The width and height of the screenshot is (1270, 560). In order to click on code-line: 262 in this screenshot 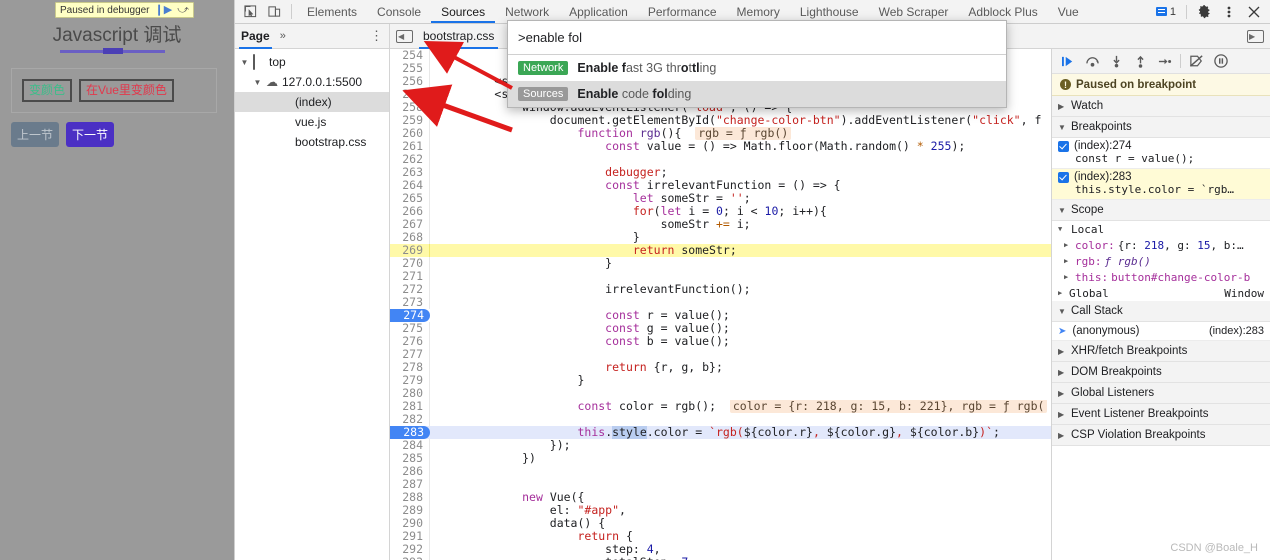, I will do `click(720, 159)`.